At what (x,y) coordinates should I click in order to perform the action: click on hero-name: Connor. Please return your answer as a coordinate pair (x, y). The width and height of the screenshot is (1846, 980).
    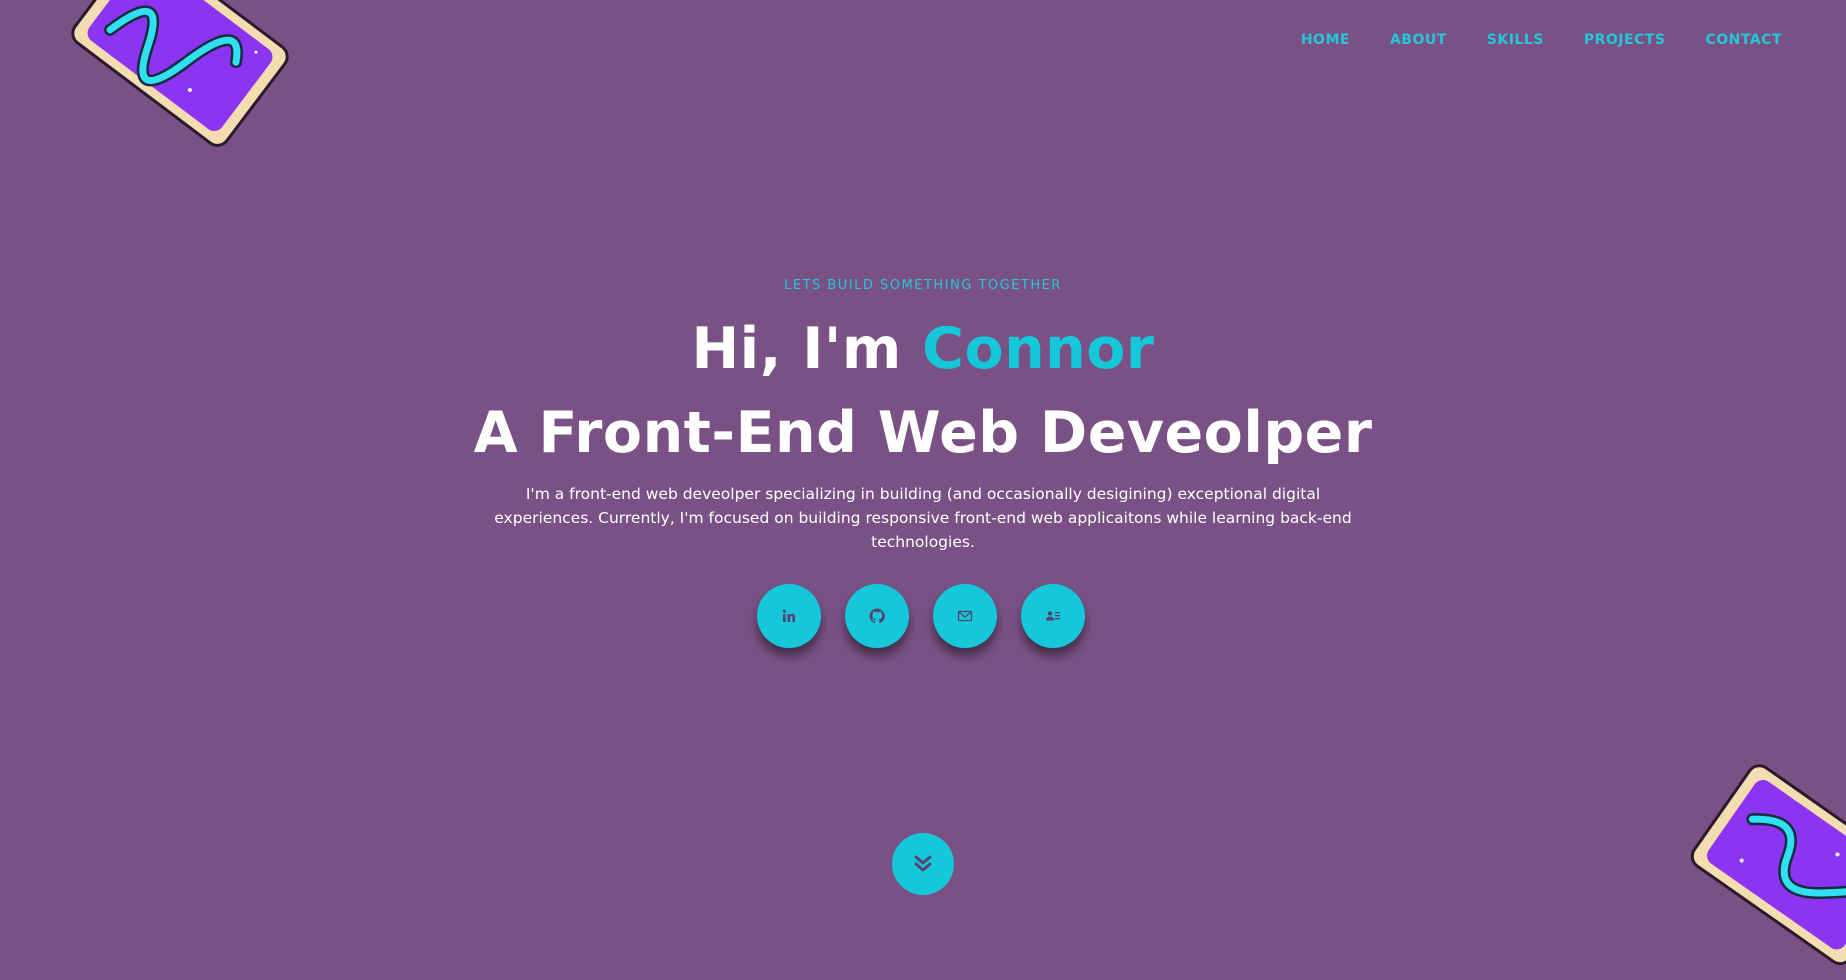
    Looking at the image, I should click on (1038, 349).